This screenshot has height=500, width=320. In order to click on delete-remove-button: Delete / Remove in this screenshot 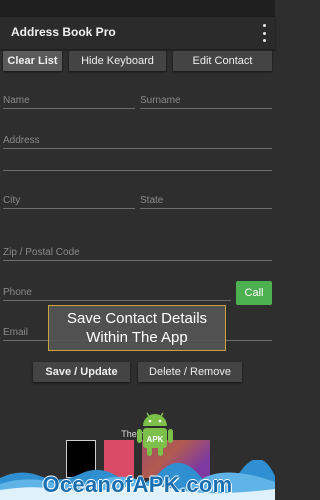, I will do `click(190, 372)`.